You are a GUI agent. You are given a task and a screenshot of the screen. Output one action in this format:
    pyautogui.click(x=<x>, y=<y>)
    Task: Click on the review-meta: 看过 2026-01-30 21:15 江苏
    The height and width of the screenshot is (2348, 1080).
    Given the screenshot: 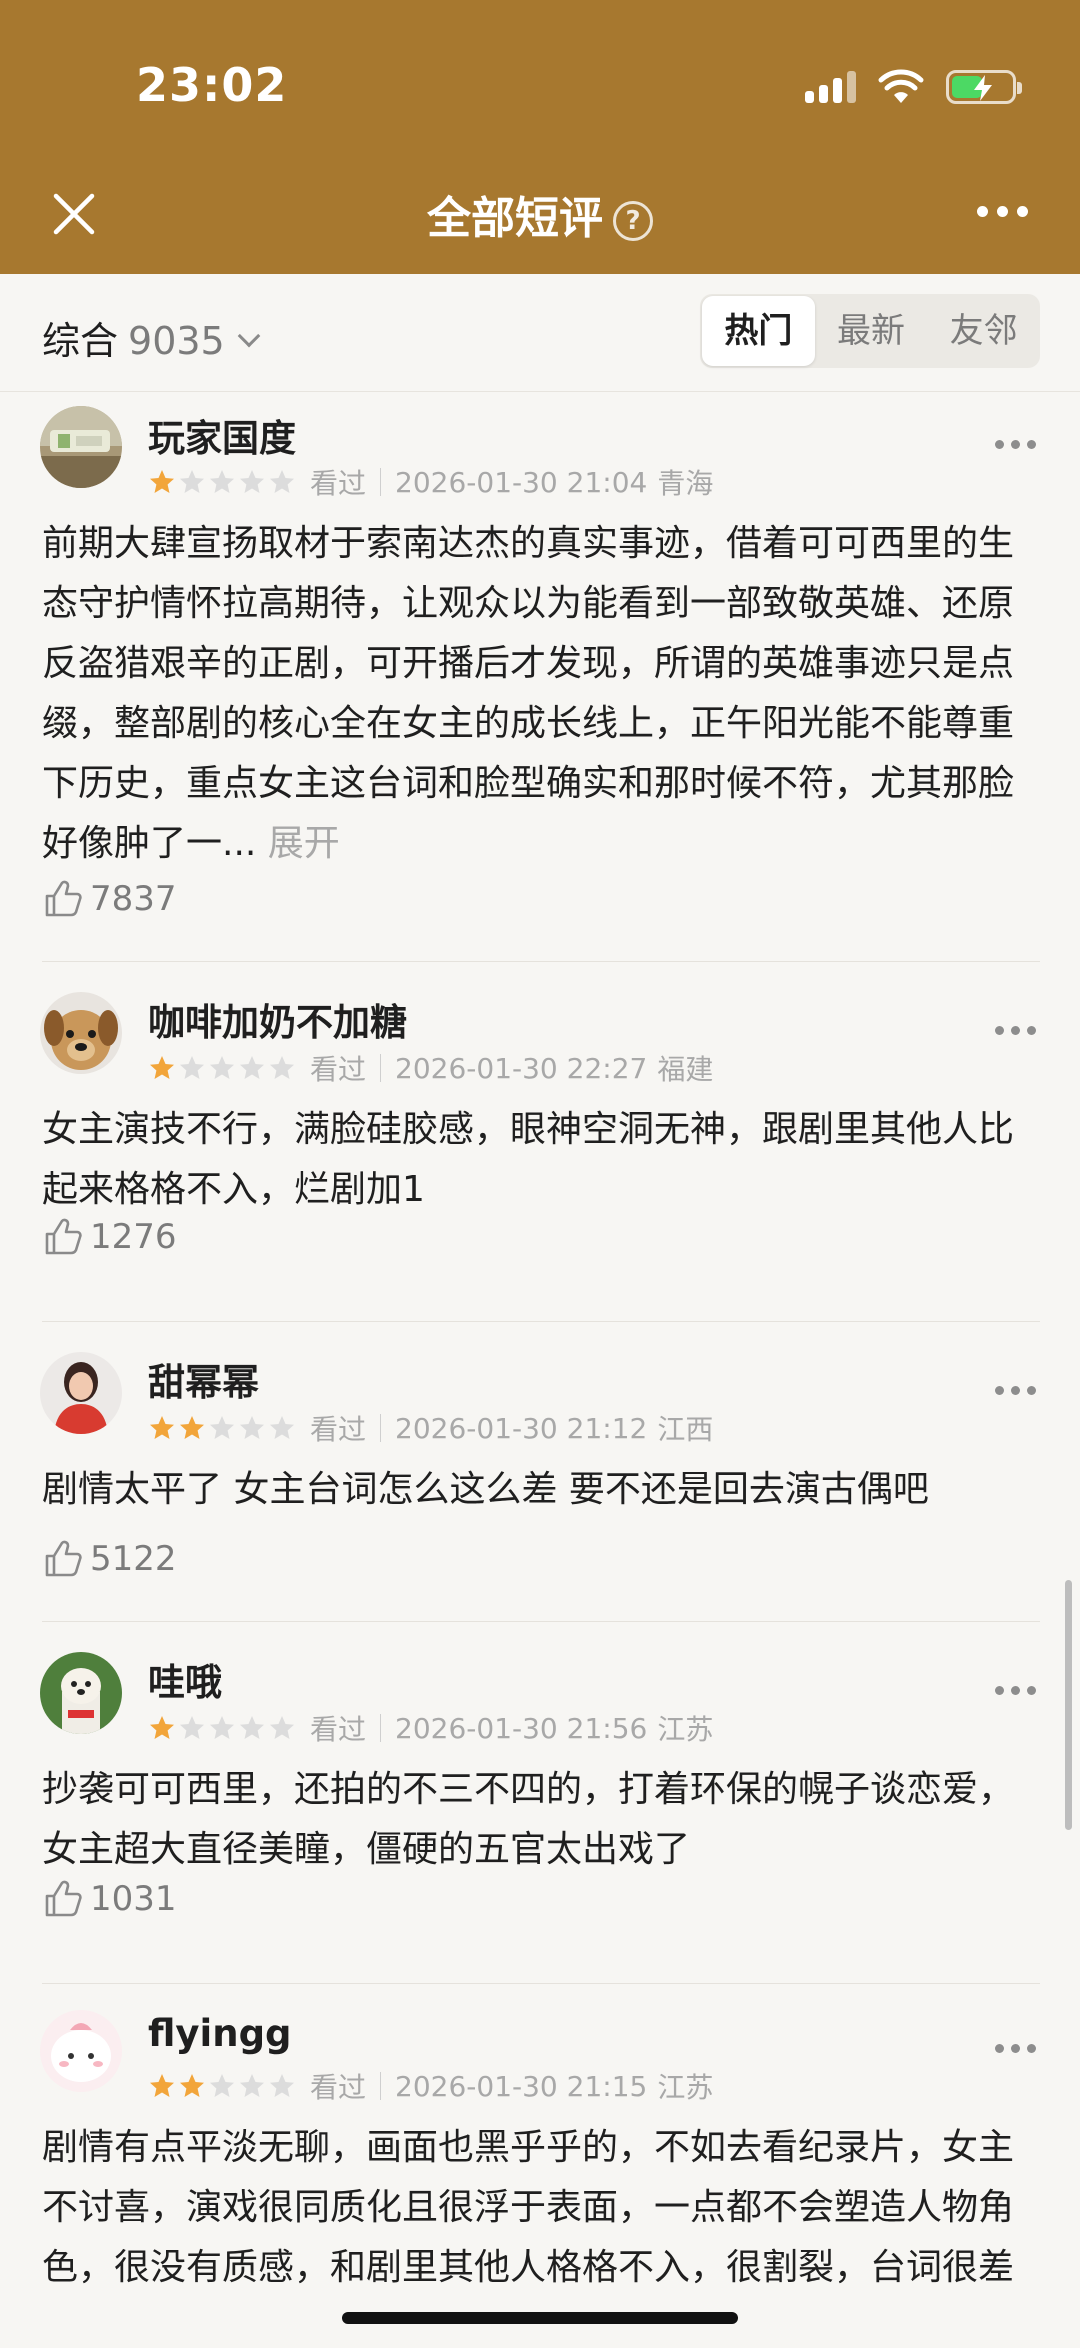 What is the action you would take?
    pyautogui.click(x=430, y=2086)
    